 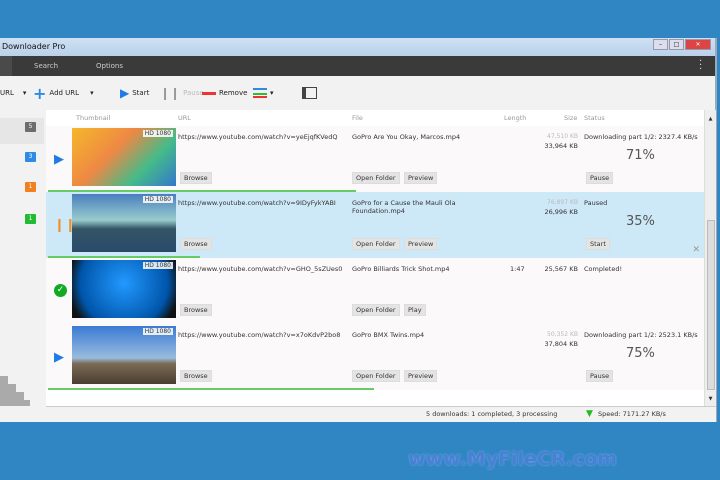 I want to click on scroll-up-icon: ▲, so click(x=710, y=119).